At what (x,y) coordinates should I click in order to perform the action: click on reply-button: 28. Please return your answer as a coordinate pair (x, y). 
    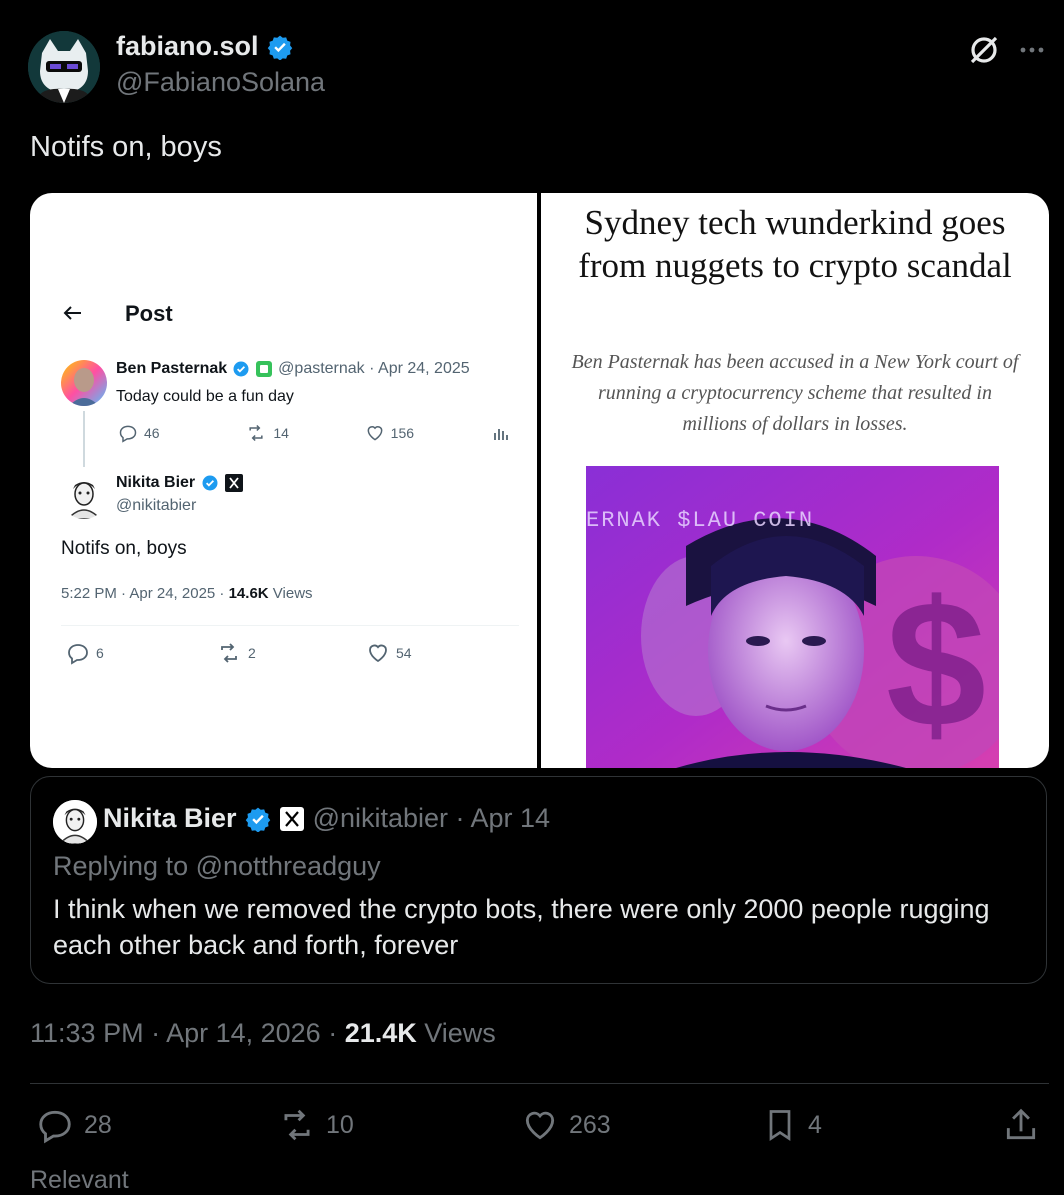
    Looking at the image, I should click on (74, 1125).